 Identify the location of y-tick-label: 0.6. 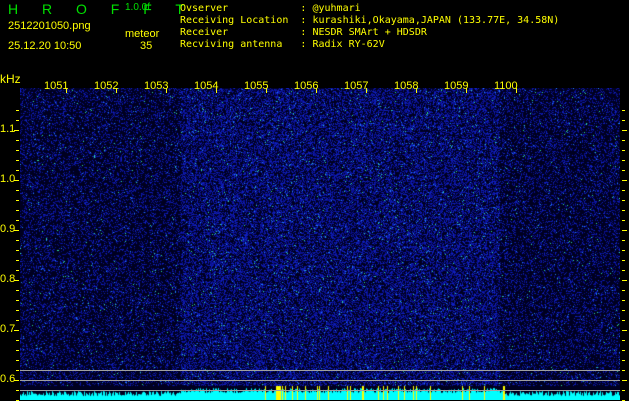
(8, 379).